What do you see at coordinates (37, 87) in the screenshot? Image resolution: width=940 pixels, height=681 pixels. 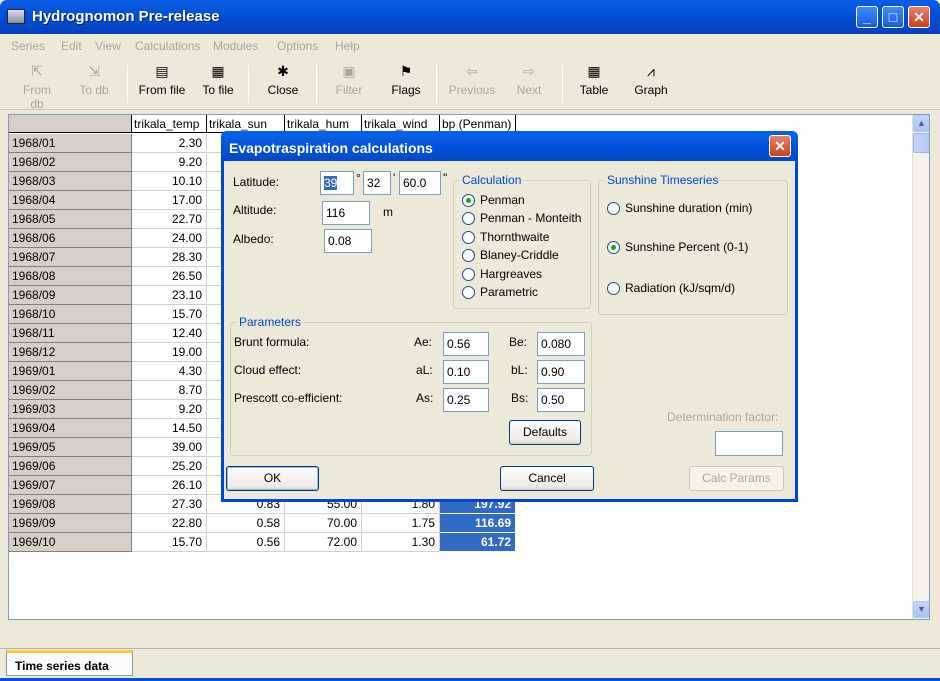 I see `from-db-button: ⇱ From db` at bounding box center [37, 87].